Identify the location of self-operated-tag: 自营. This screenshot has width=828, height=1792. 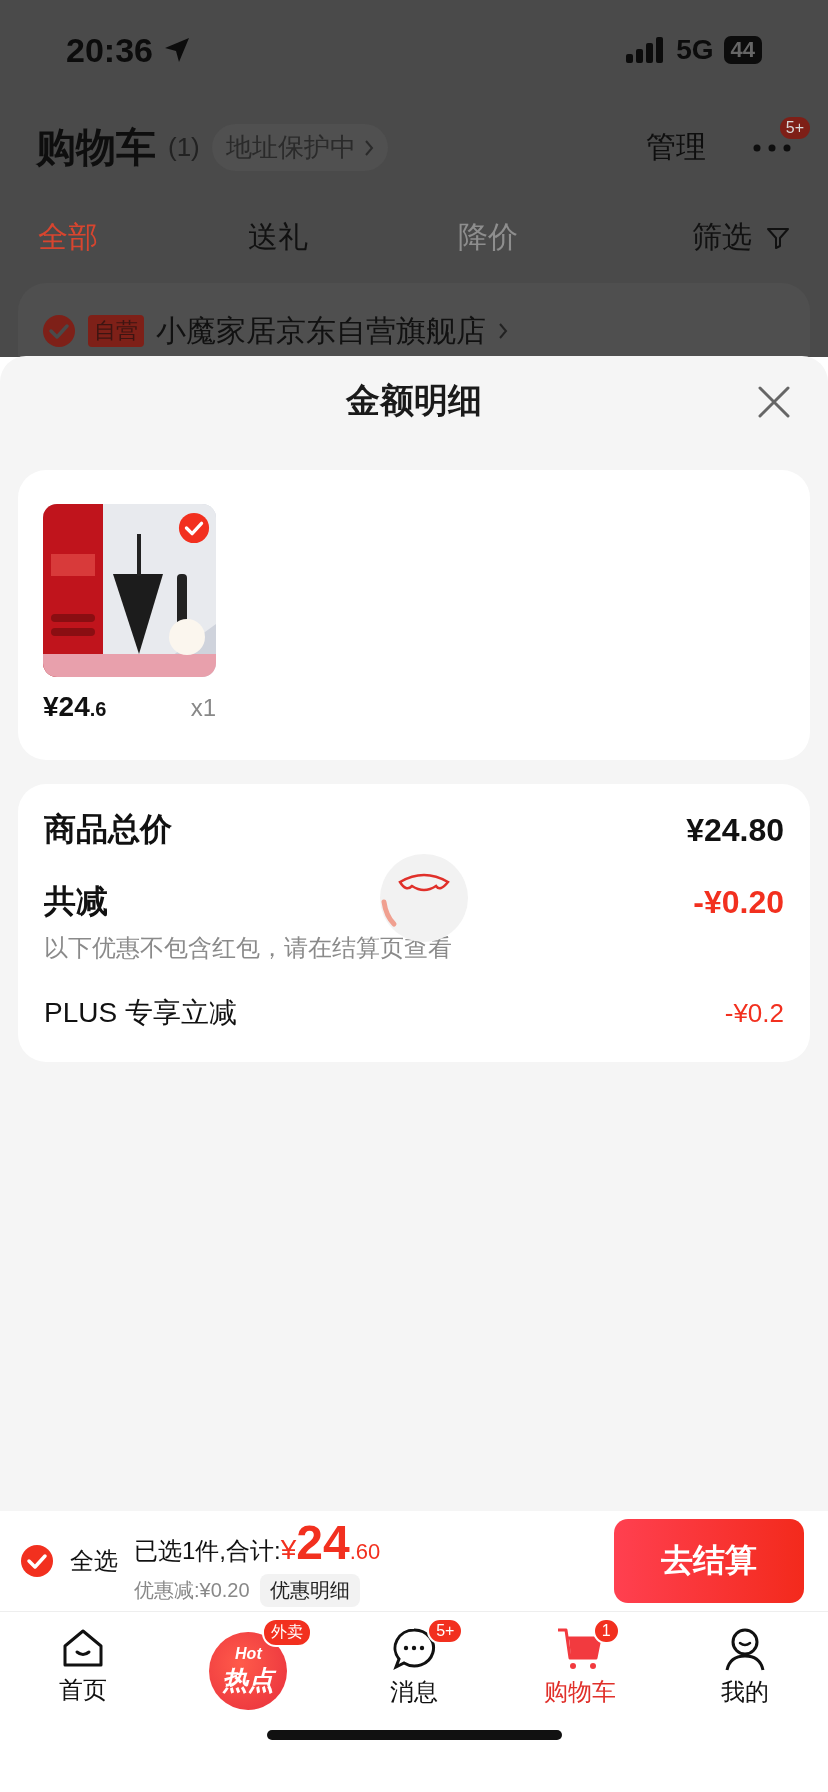
(116, 331).